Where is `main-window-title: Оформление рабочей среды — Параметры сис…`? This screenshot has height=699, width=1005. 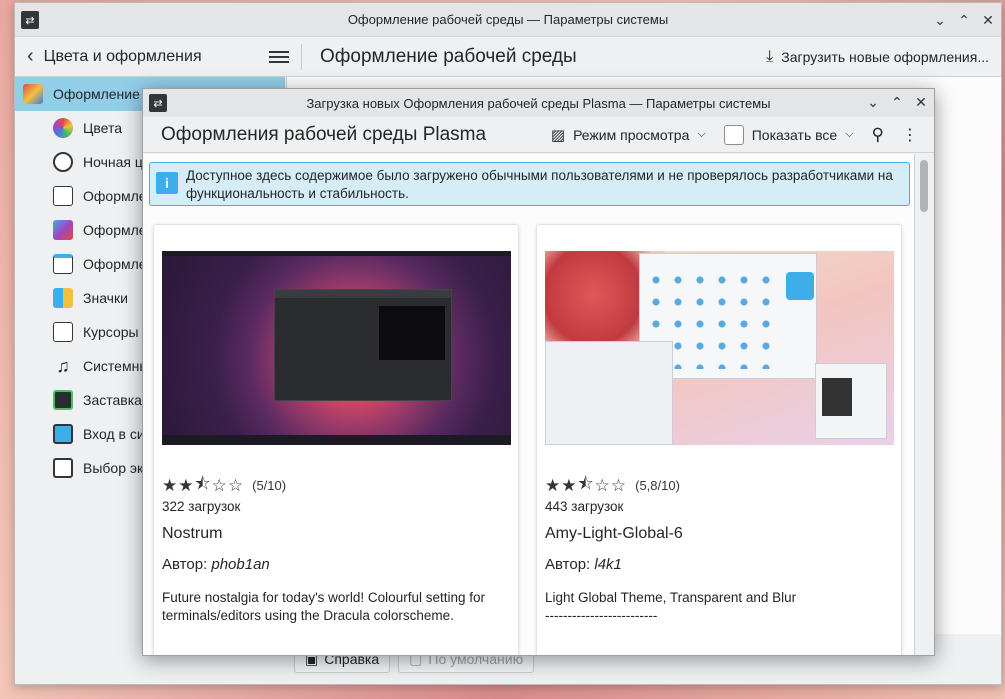
main-window-title: Оформление рабочей среды — Параметры сис… is located at coordinates (508, 19).